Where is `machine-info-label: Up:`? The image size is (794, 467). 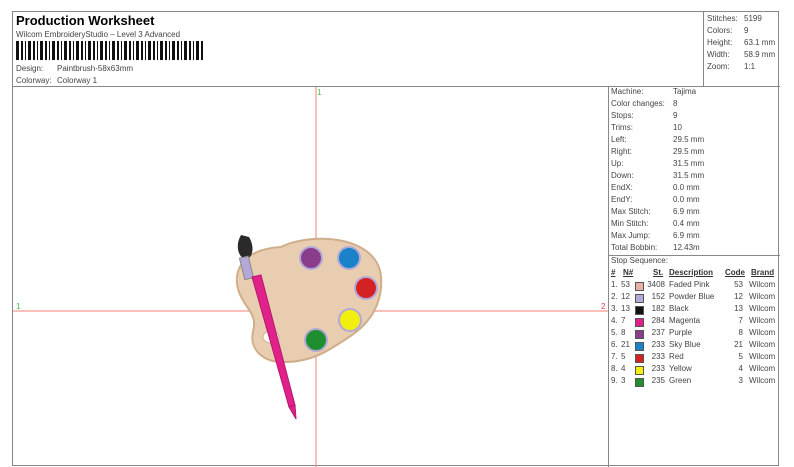 machine-info-label: Up: is located at coordinates (617, 163).